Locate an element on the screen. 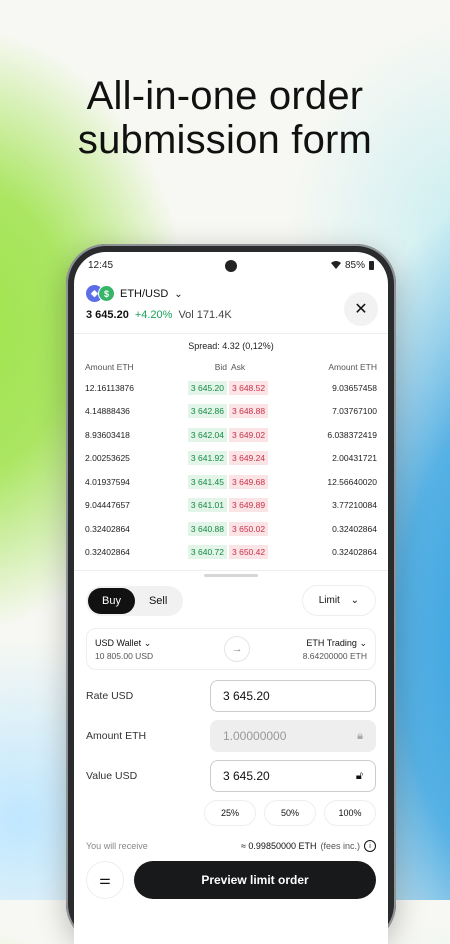  amount-left: 12.16113876 is located at coordinates (110, 387).